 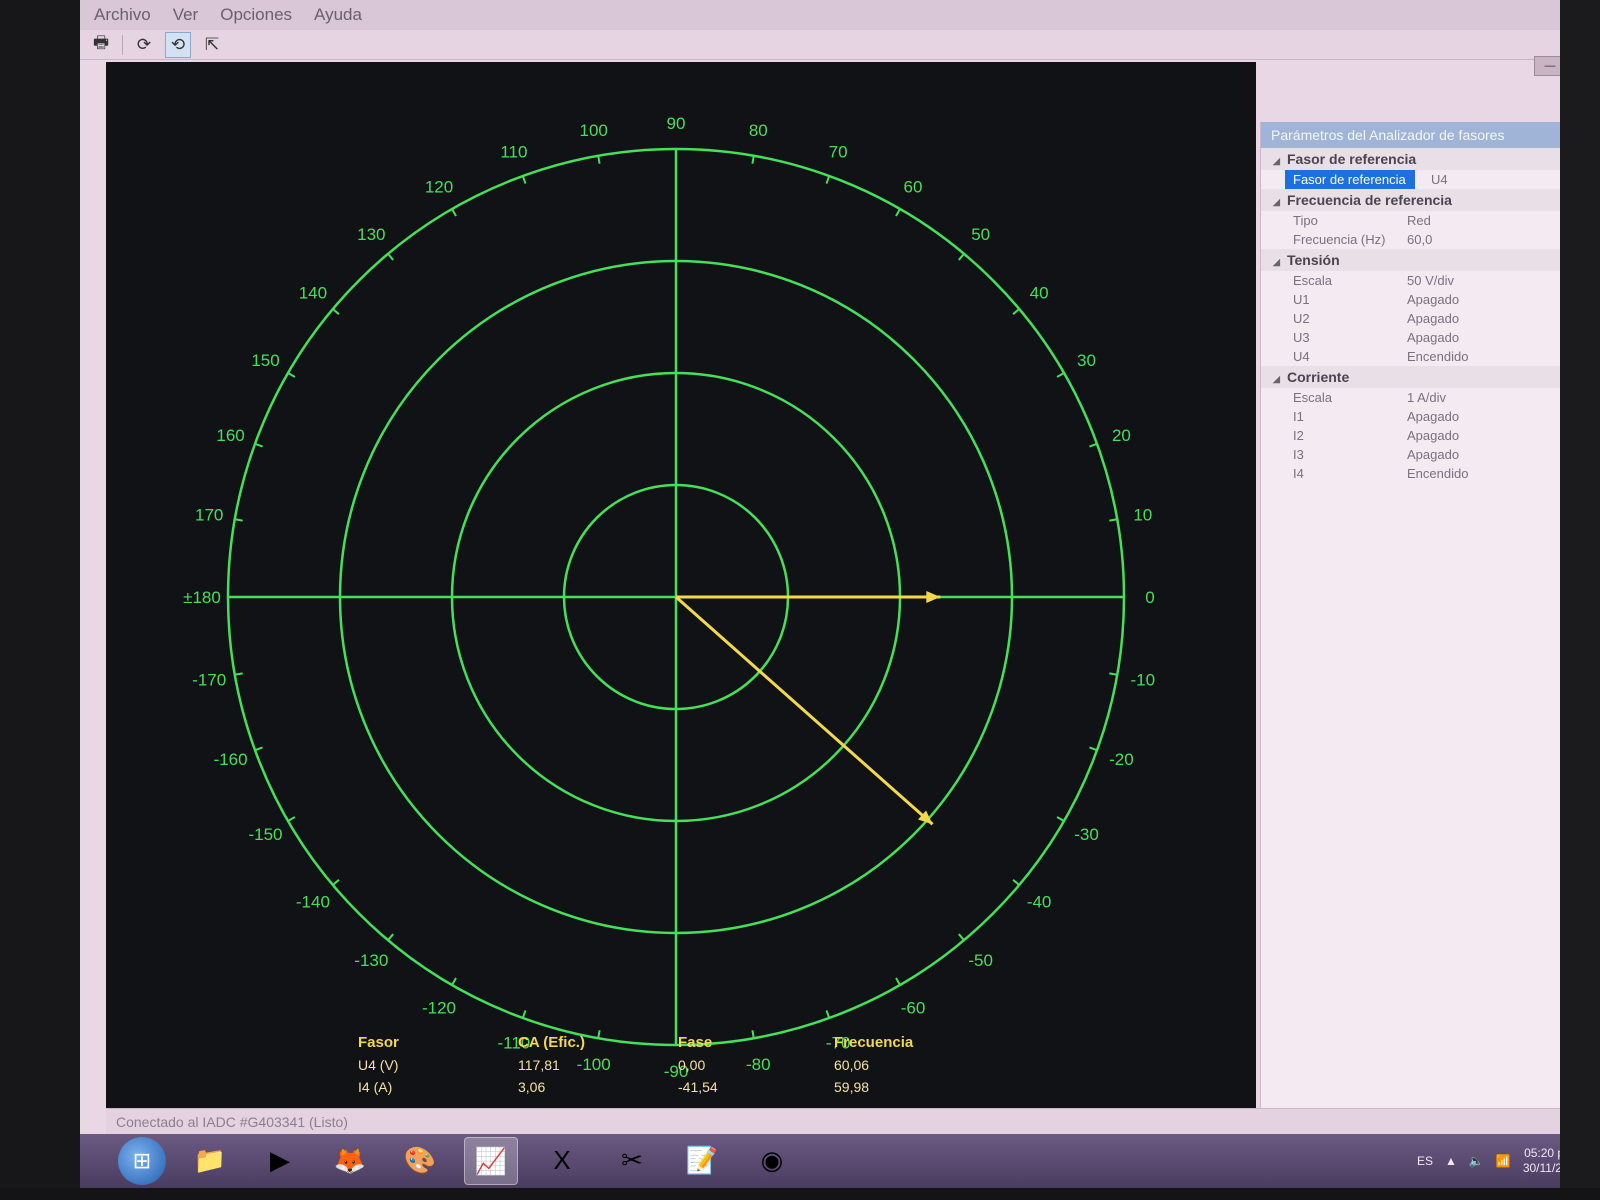 I want to click on phasor-arrowhead, so click(x=933, y=597).